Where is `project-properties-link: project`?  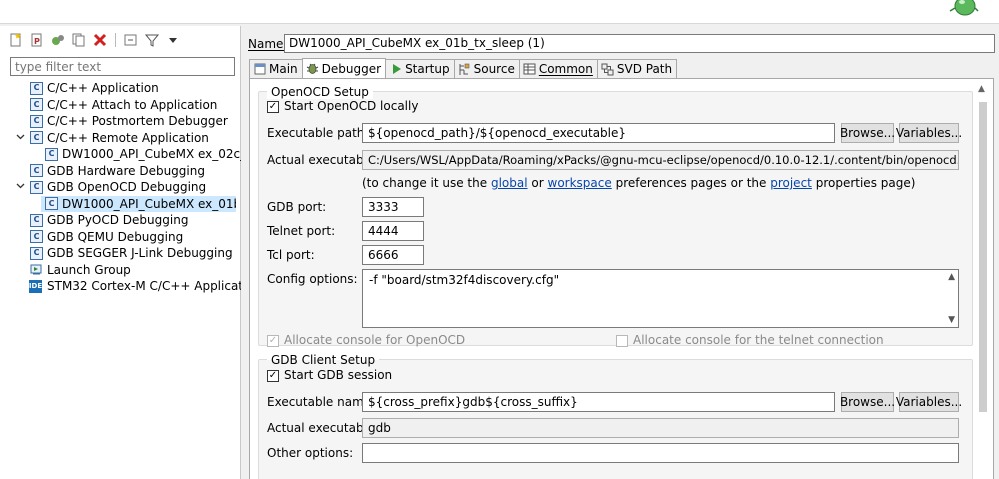
project-properties-link: project is located at coordinates (791, 183).